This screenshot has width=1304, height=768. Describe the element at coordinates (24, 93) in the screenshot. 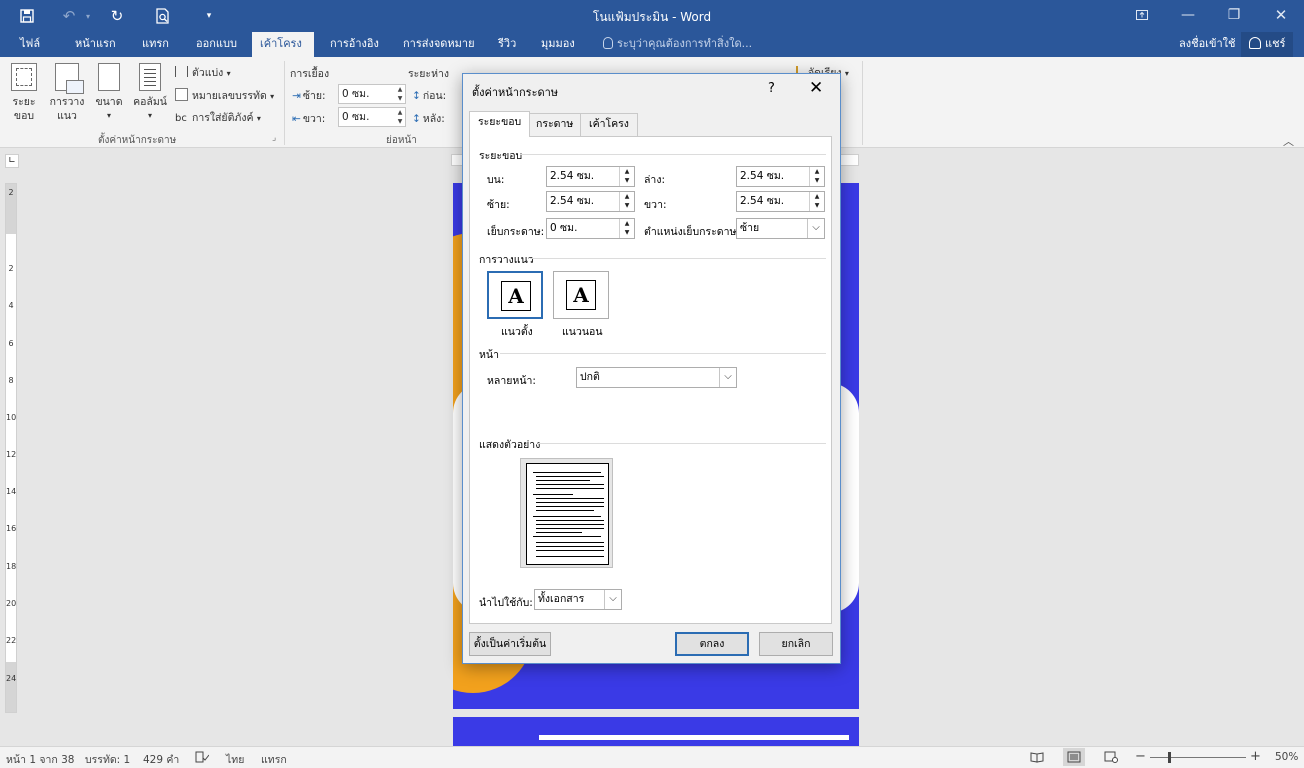

I see `margins-button: ระยะ ขอบ` at that location.